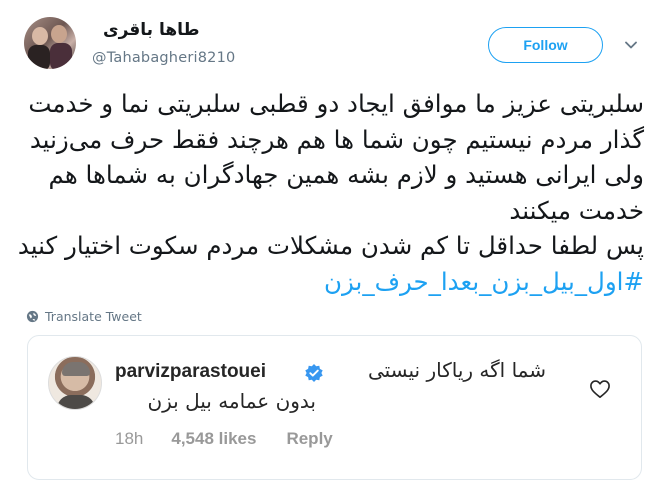 The height and width of the screenshot is (490, 670). What do you see at coordinates (213, 439) in the screenshot?
I see `comment-likes: 4,548 likes` at bounding box center [213, 439].